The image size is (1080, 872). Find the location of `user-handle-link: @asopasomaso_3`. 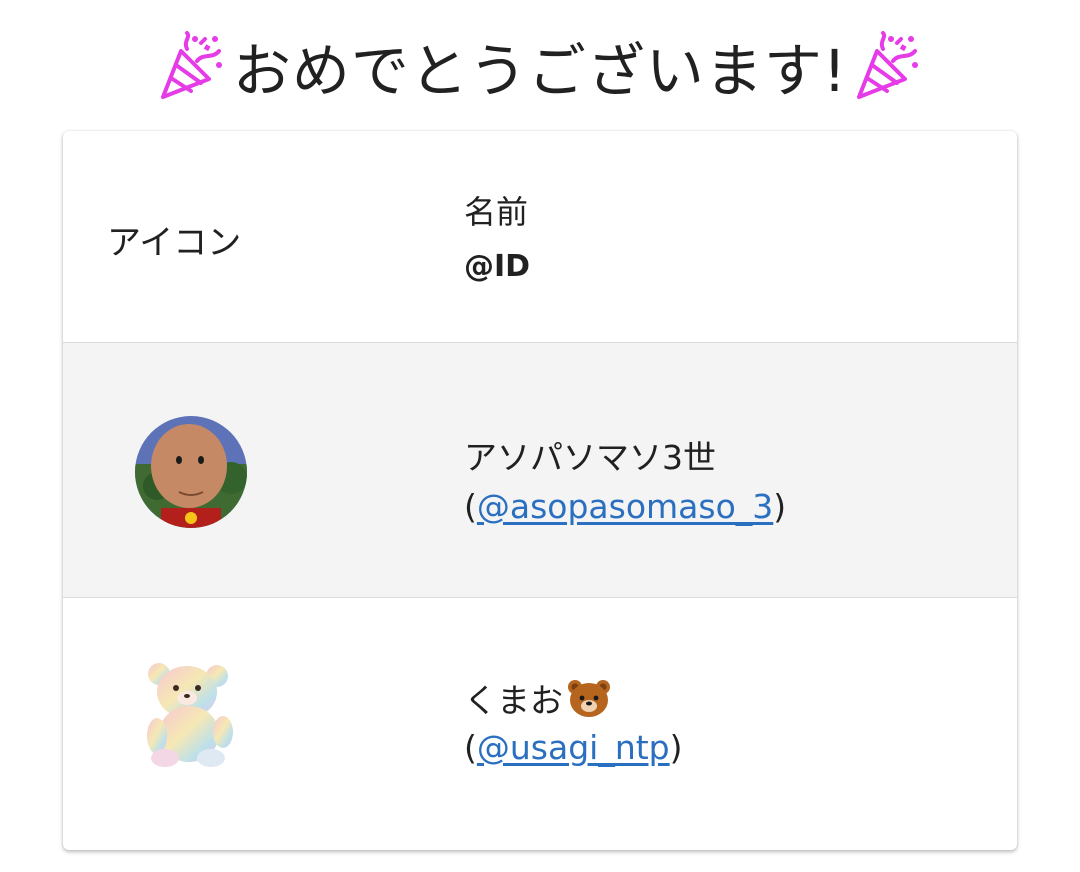

user-handle-link: @asopasomaso_3 is located at coordinates (625, 506).